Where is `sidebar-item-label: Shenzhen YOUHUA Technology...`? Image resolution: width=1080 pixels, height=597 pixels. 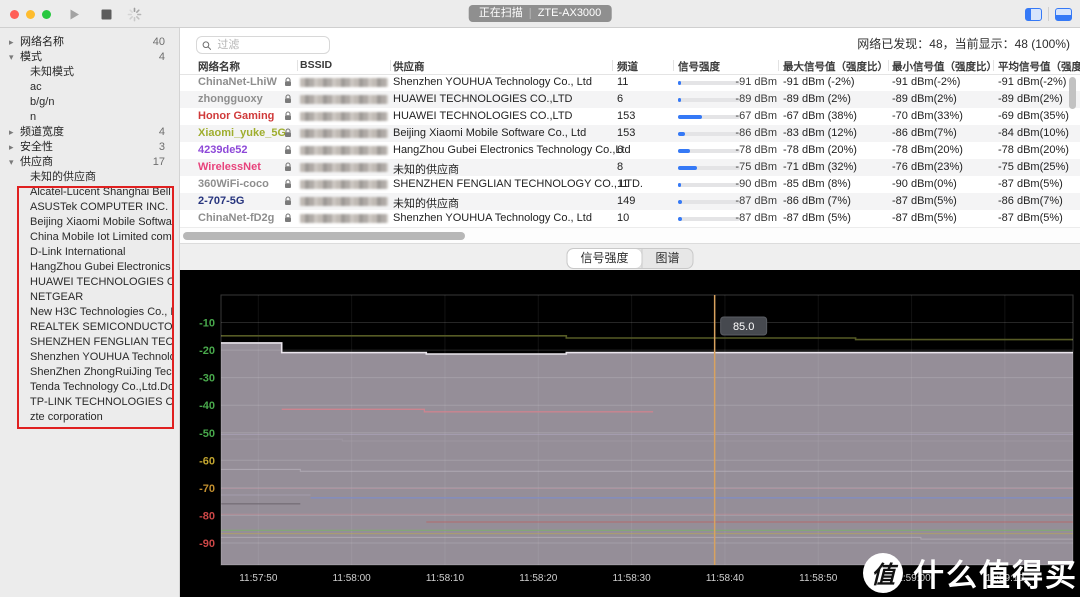
sidebar-item-label: Shenzhen YOUHUA Technology... is located at coordinates (101, 357).